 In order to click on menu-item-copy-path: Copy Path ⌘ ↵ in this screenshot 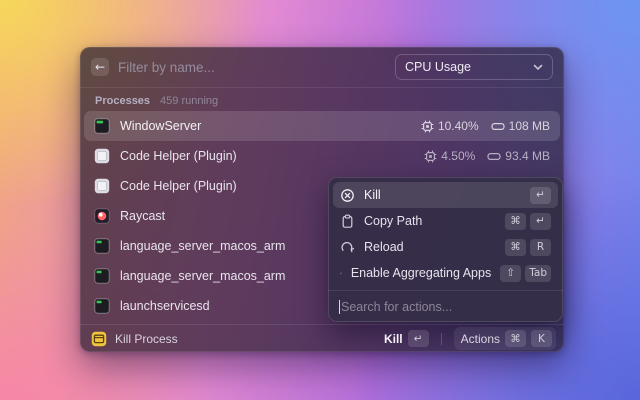, I will do `click(445, 221)`.